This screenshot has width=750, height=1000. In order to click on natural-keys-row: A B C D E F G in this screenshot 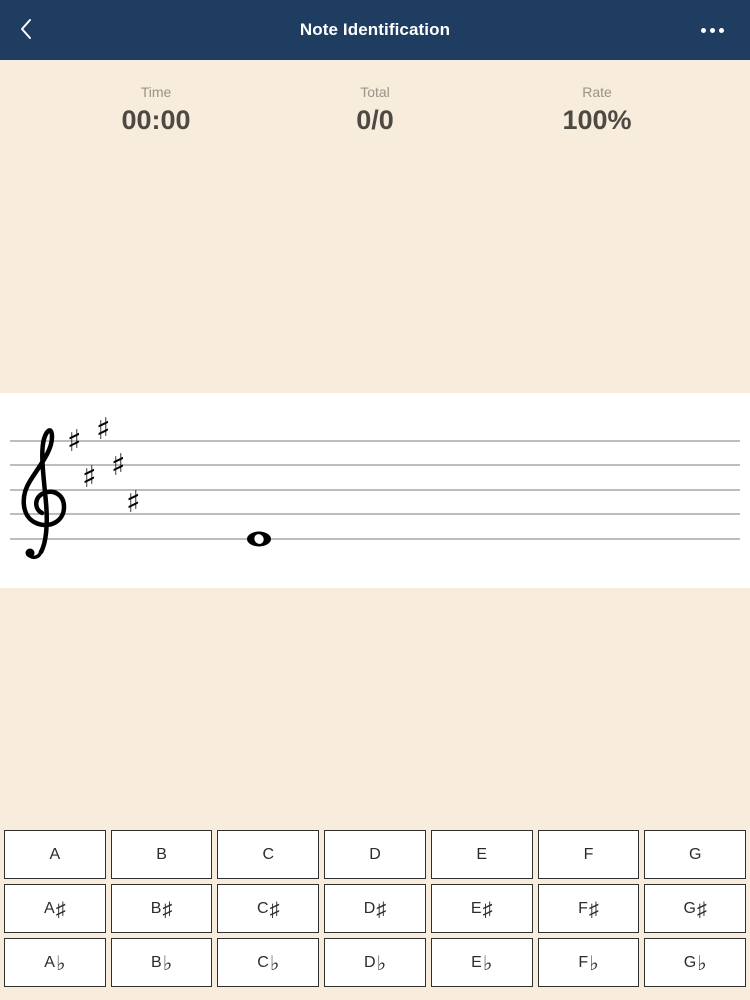, I will do `click(375, 854)`.